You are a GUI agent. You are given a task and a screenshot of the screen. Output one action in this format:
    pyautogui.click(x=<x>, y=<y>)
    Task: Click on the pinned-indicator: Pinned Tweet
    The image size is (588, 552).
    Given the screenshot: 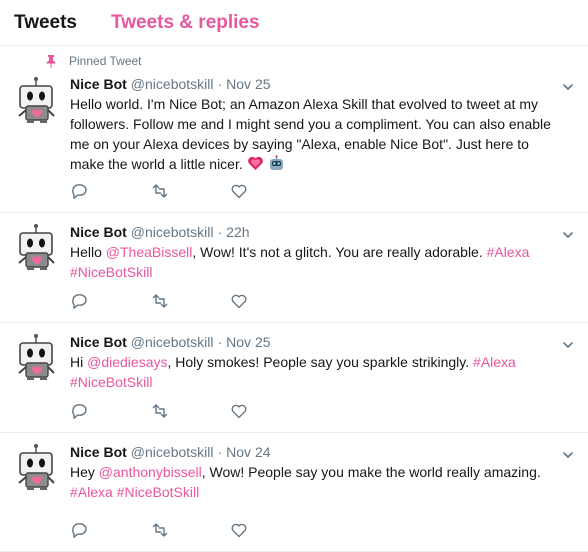 What is the action you would take?
    pyautogui.click(x=93, y=61)
    